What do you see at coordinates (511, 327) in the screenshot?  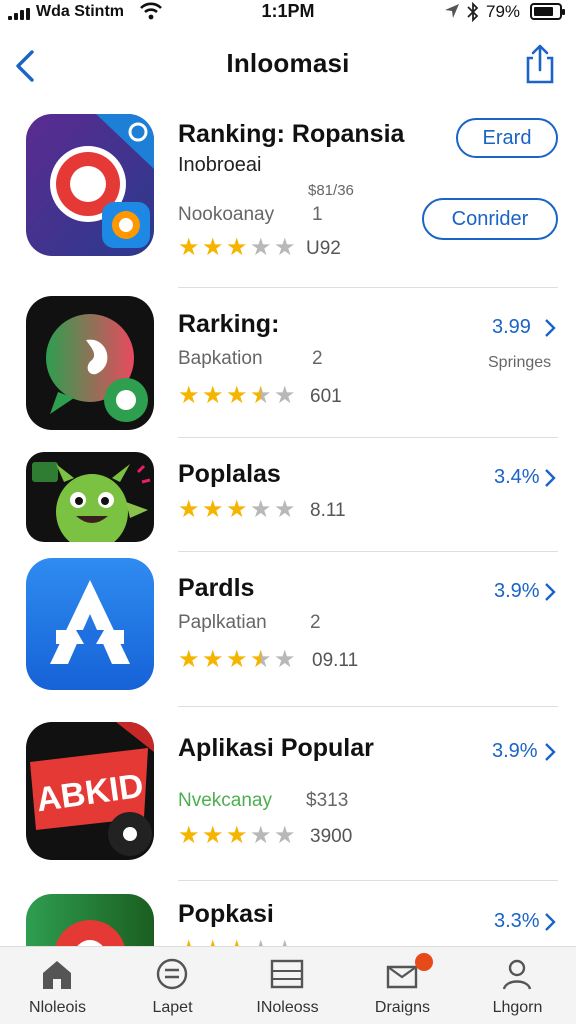 I see `app-price: 3.99` at bounding box center [511, 327].